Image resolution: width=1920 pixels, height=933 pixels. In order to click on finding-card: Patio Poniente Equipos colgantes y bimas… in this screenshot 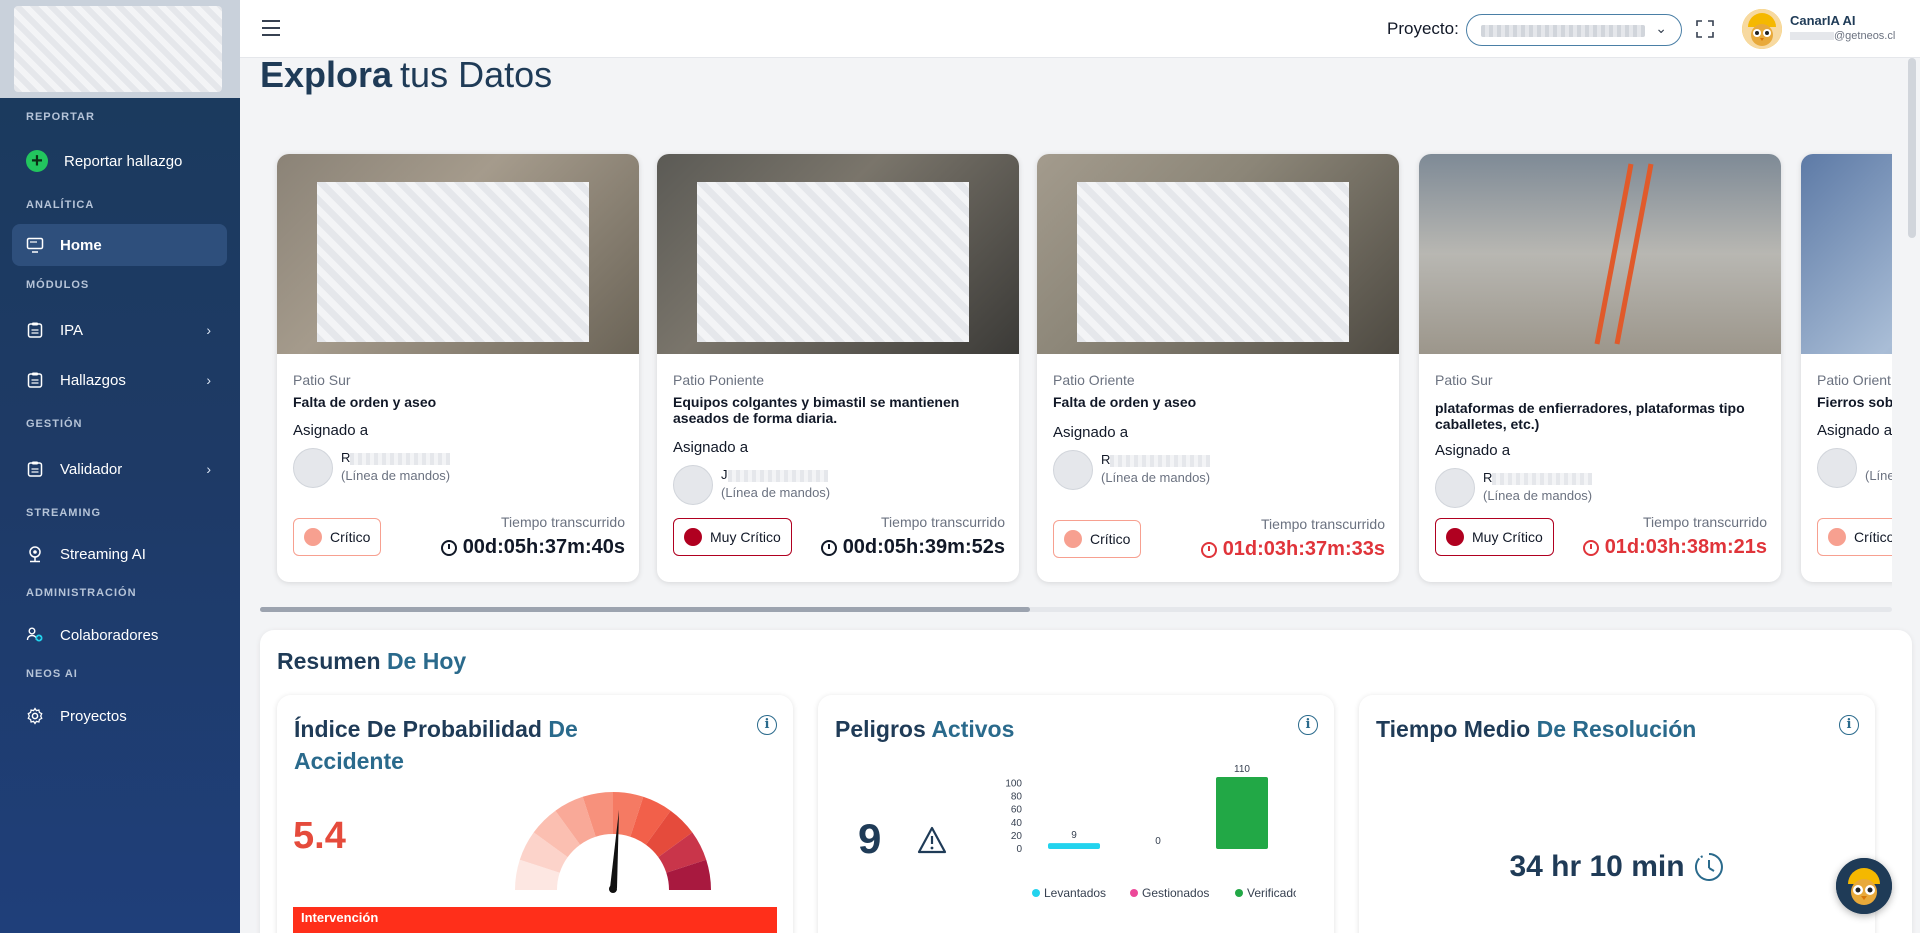, I will do `click(838, 368)`.